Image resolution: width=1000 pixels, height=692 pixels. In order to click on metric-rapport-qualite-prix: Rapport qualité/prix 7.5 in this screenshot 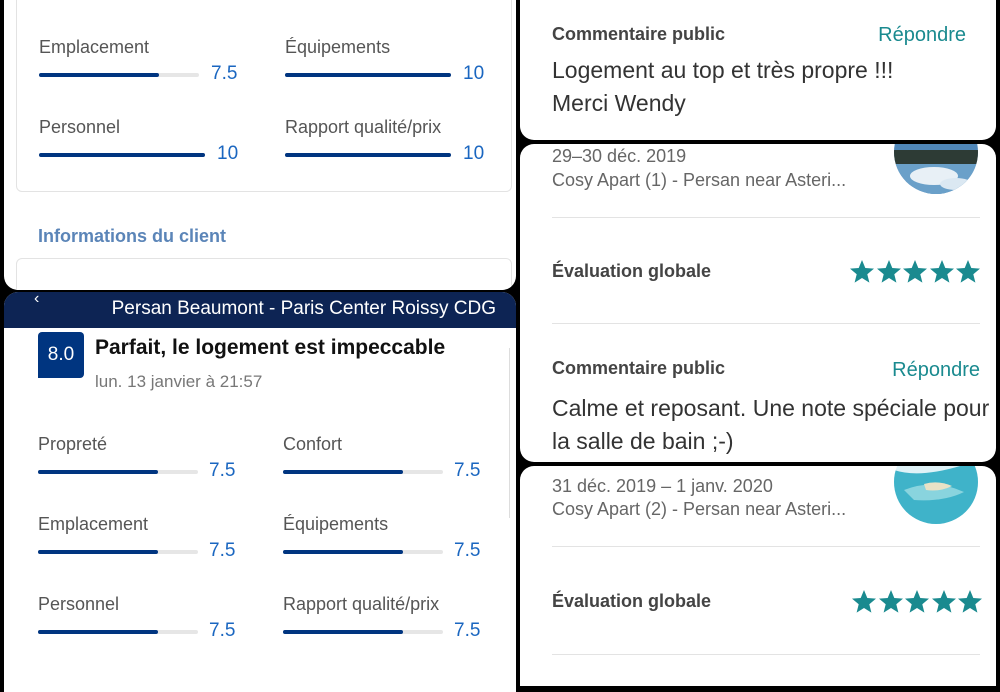, I will do `click(388, 619)`.